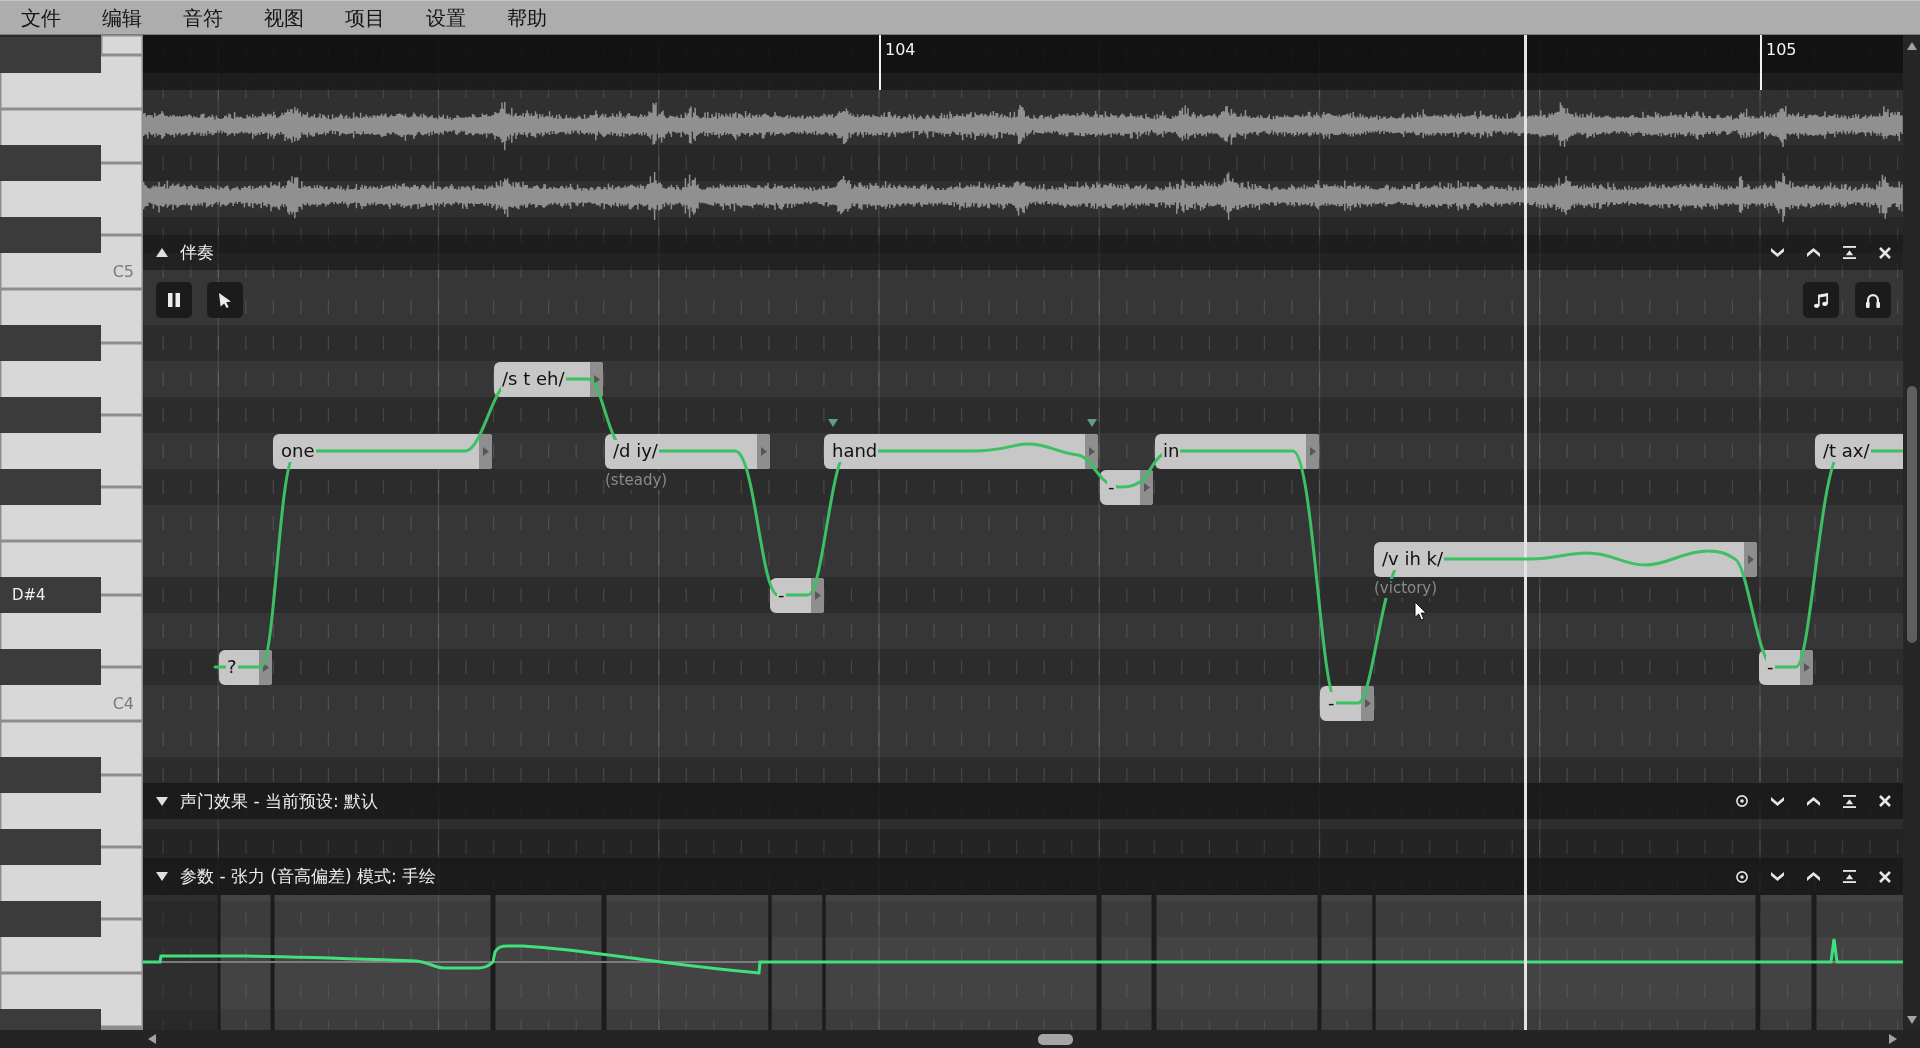  I want to click on menu-item: 编辑, so click(121, 17).